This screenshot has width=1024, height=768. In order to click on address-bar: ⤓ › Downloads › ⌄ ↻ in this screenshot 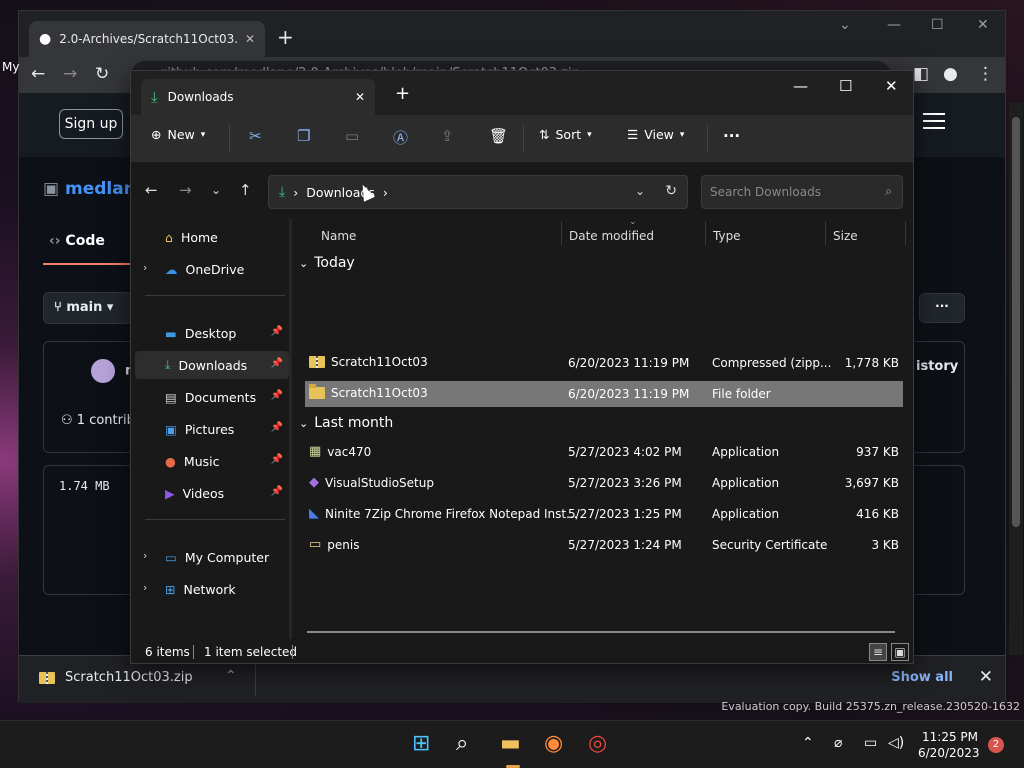, I will do `click(478, 192)`.